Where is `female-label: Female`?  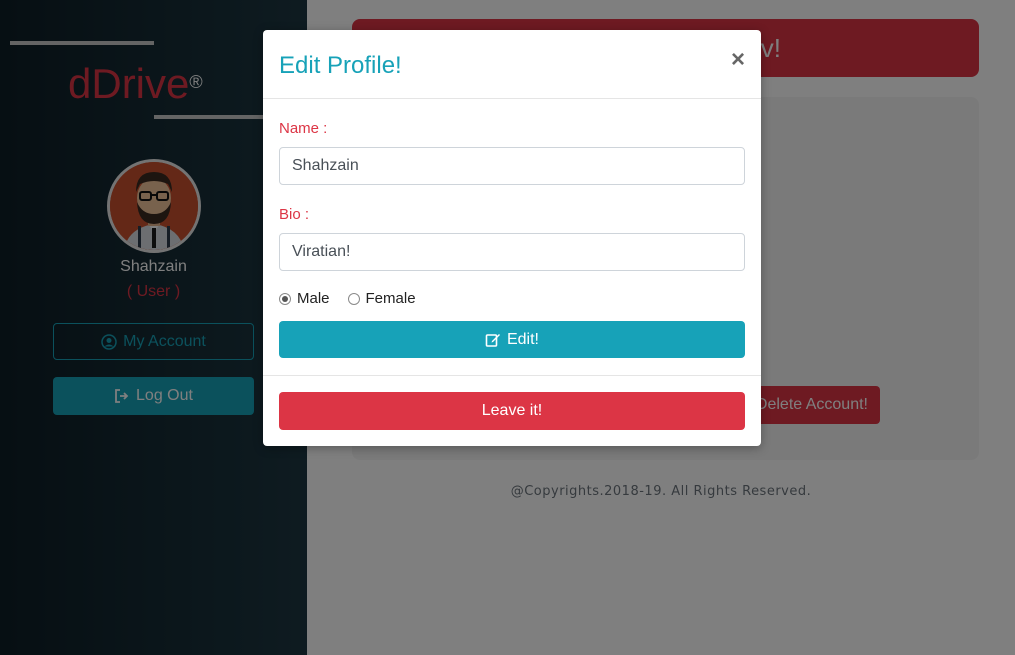
female-label: Female is located at coordinates (390, 298).